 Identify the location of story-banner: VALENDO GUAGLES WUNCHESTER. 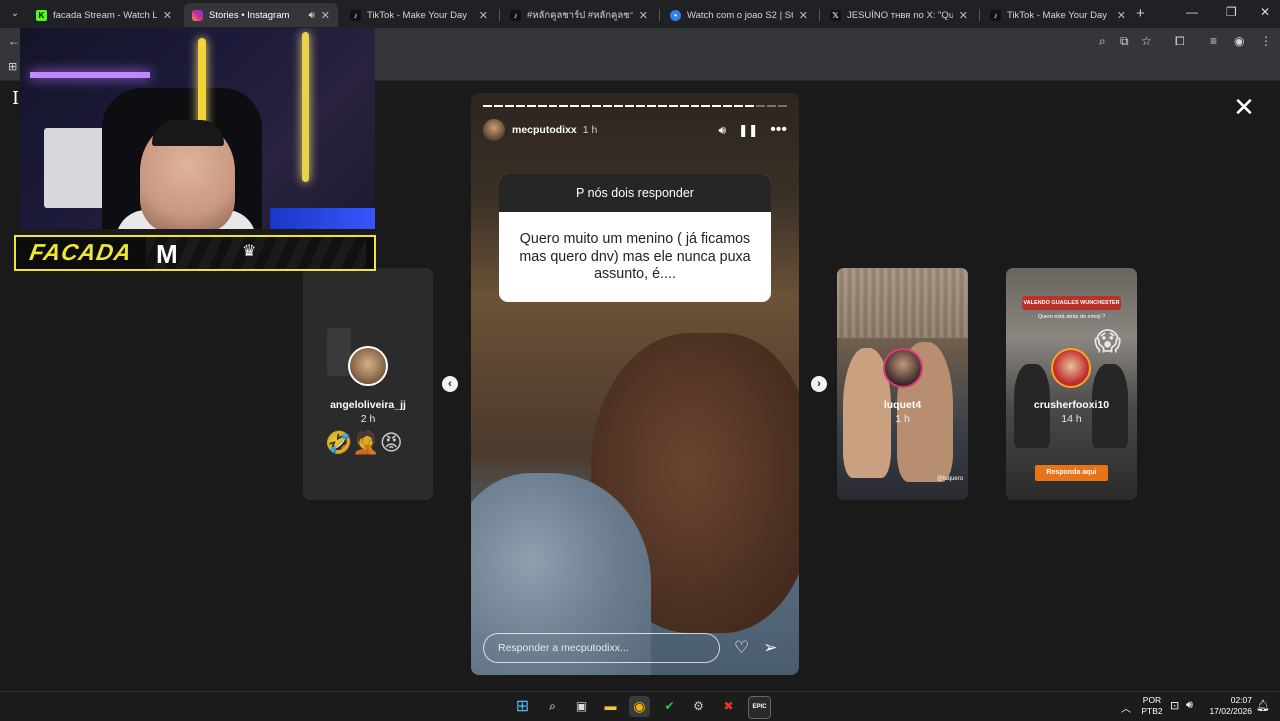
(1071, 303).